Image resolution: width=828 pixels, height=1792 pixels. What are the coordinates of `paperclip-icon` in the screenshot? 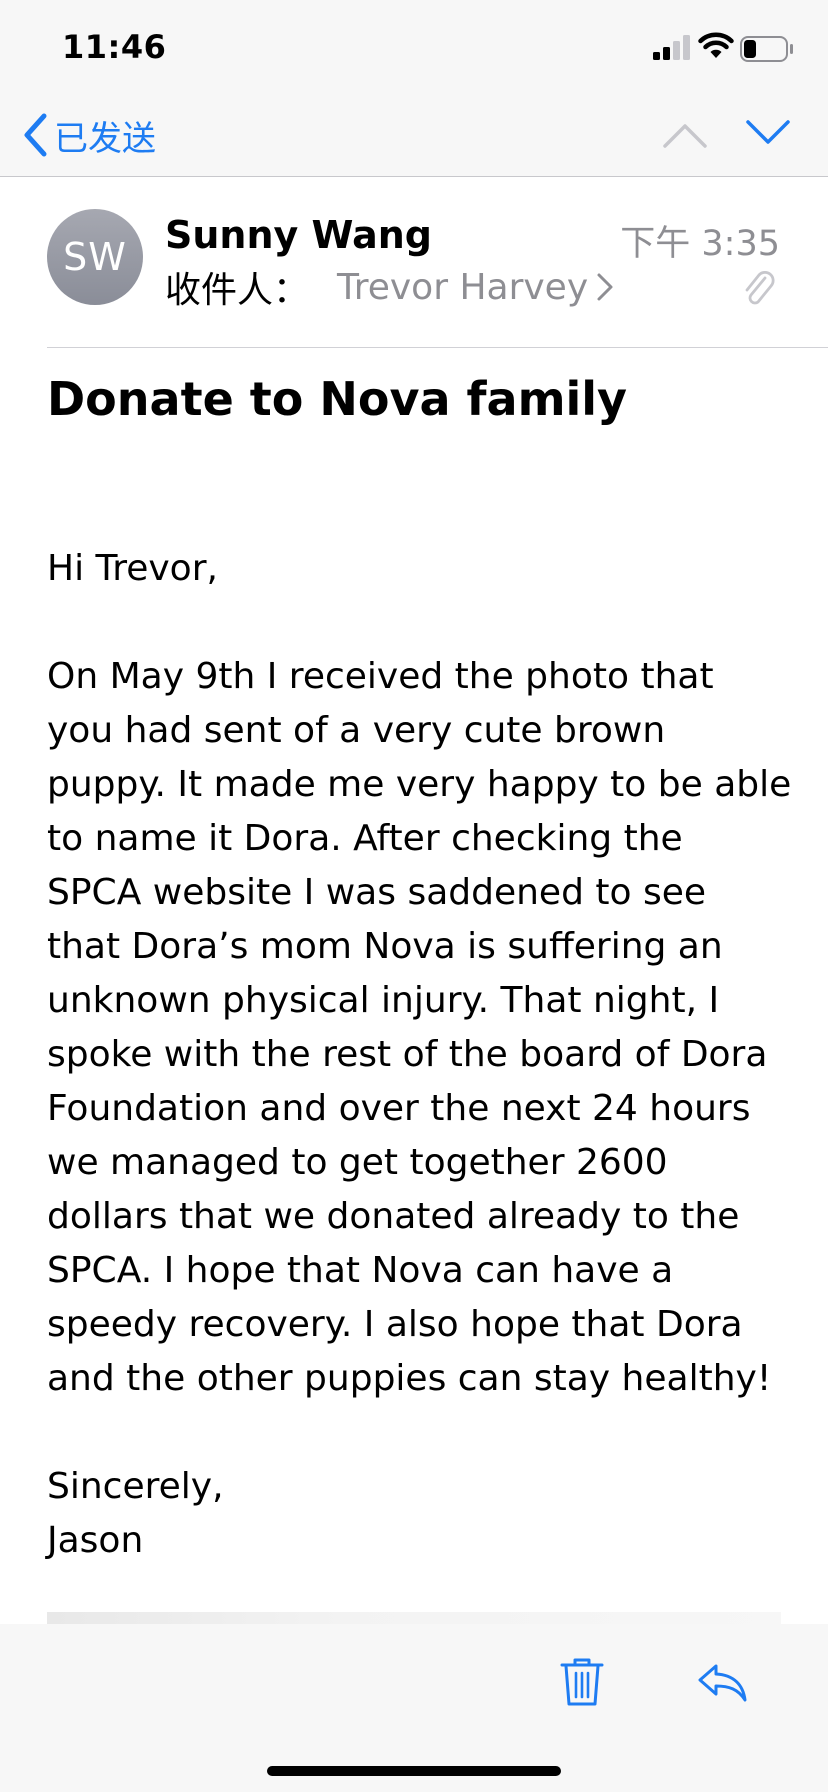 It's located at (760, 287).